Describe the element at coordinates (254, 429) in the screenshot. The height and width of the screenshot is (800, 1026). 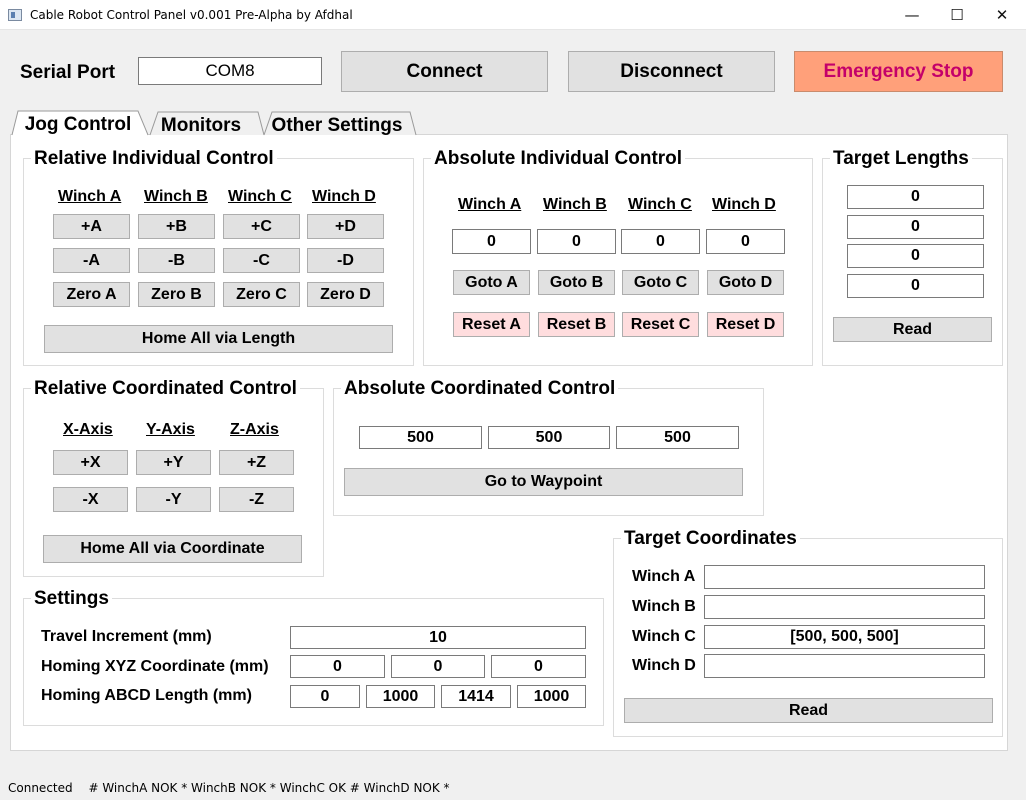
I see `z-axis-header: Z-Axis` at that location.